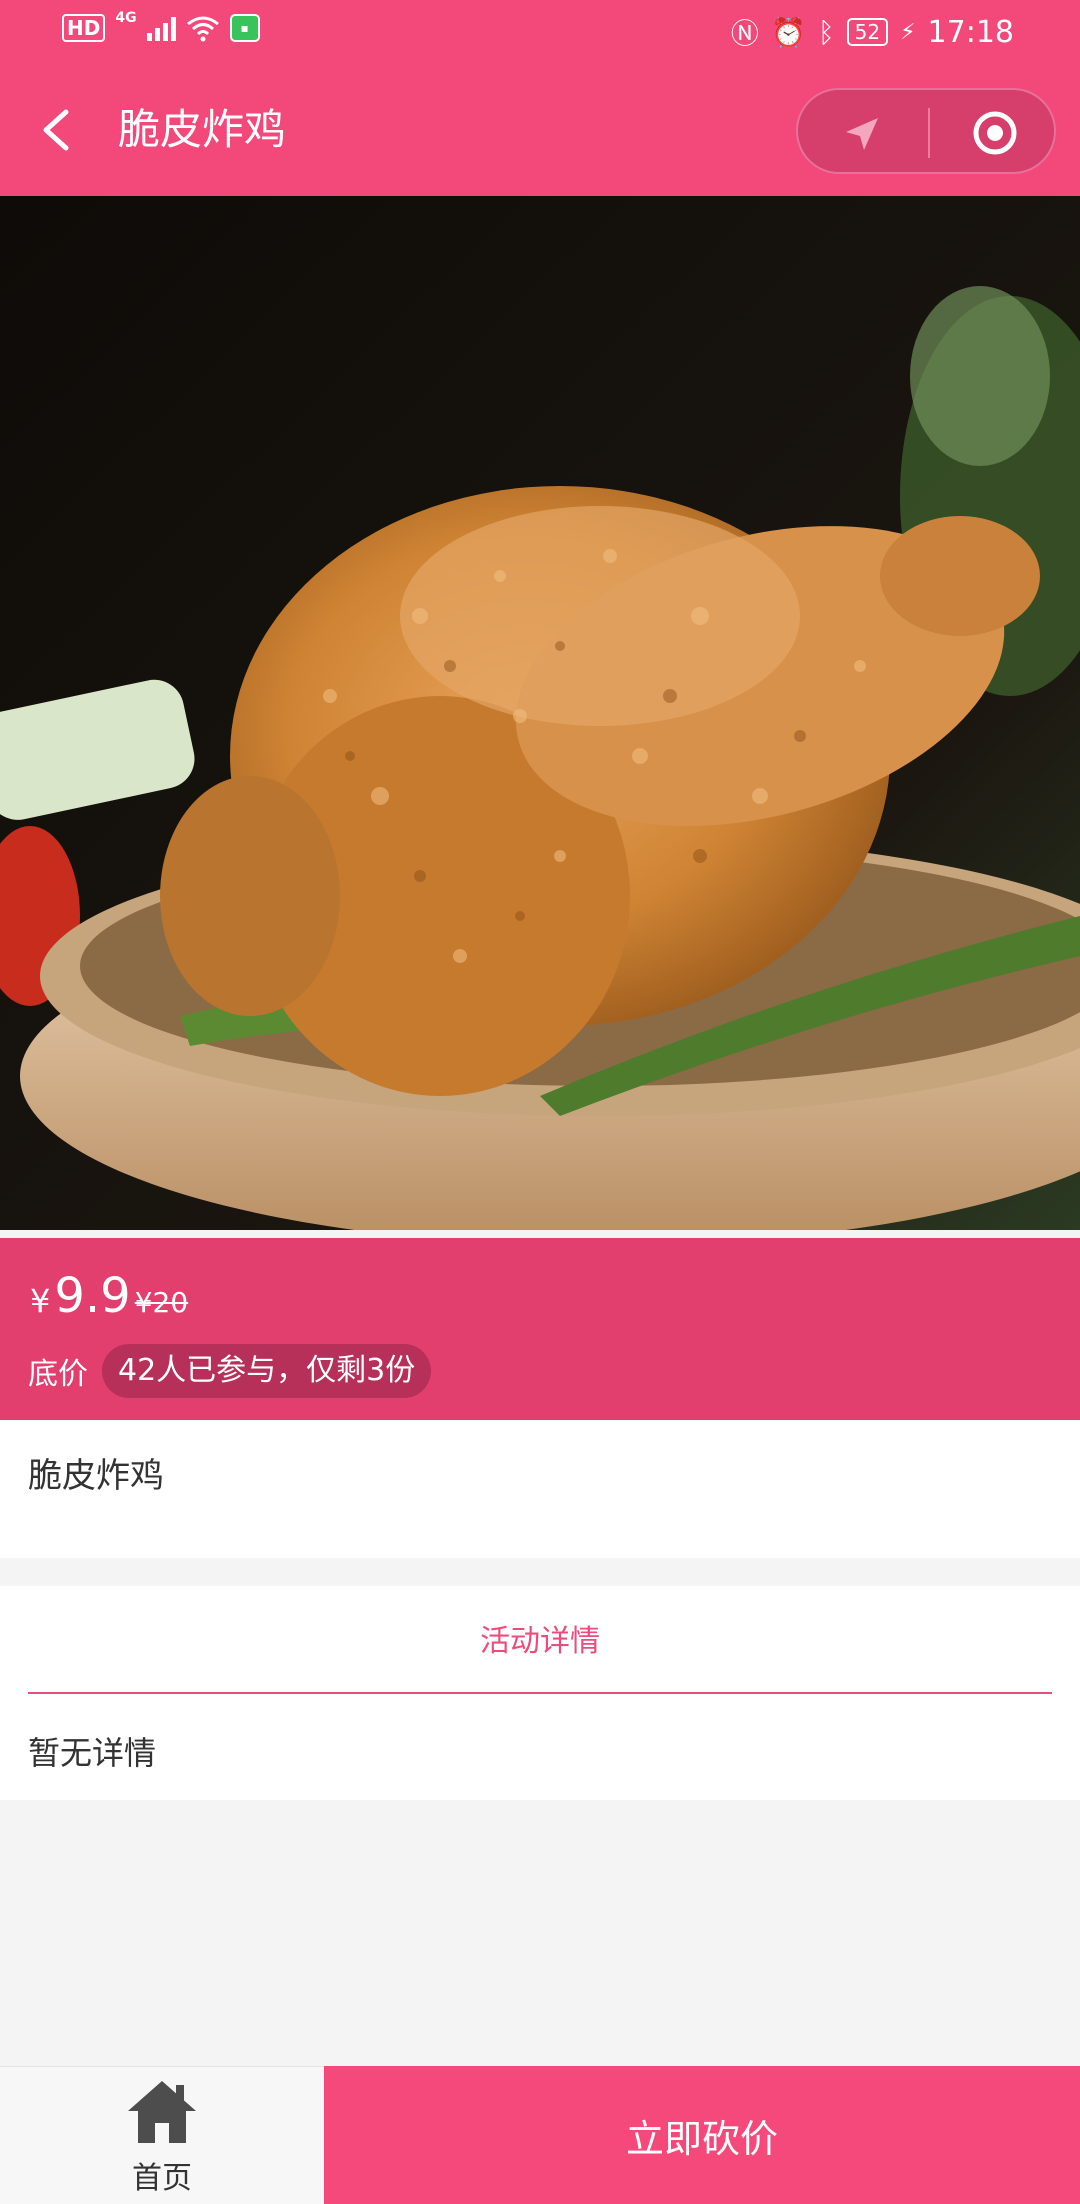 The width and height of the screenshot is (1080, 2204). I want to click on nav-bar: 脆皮炸鸡, so click(540, 131).